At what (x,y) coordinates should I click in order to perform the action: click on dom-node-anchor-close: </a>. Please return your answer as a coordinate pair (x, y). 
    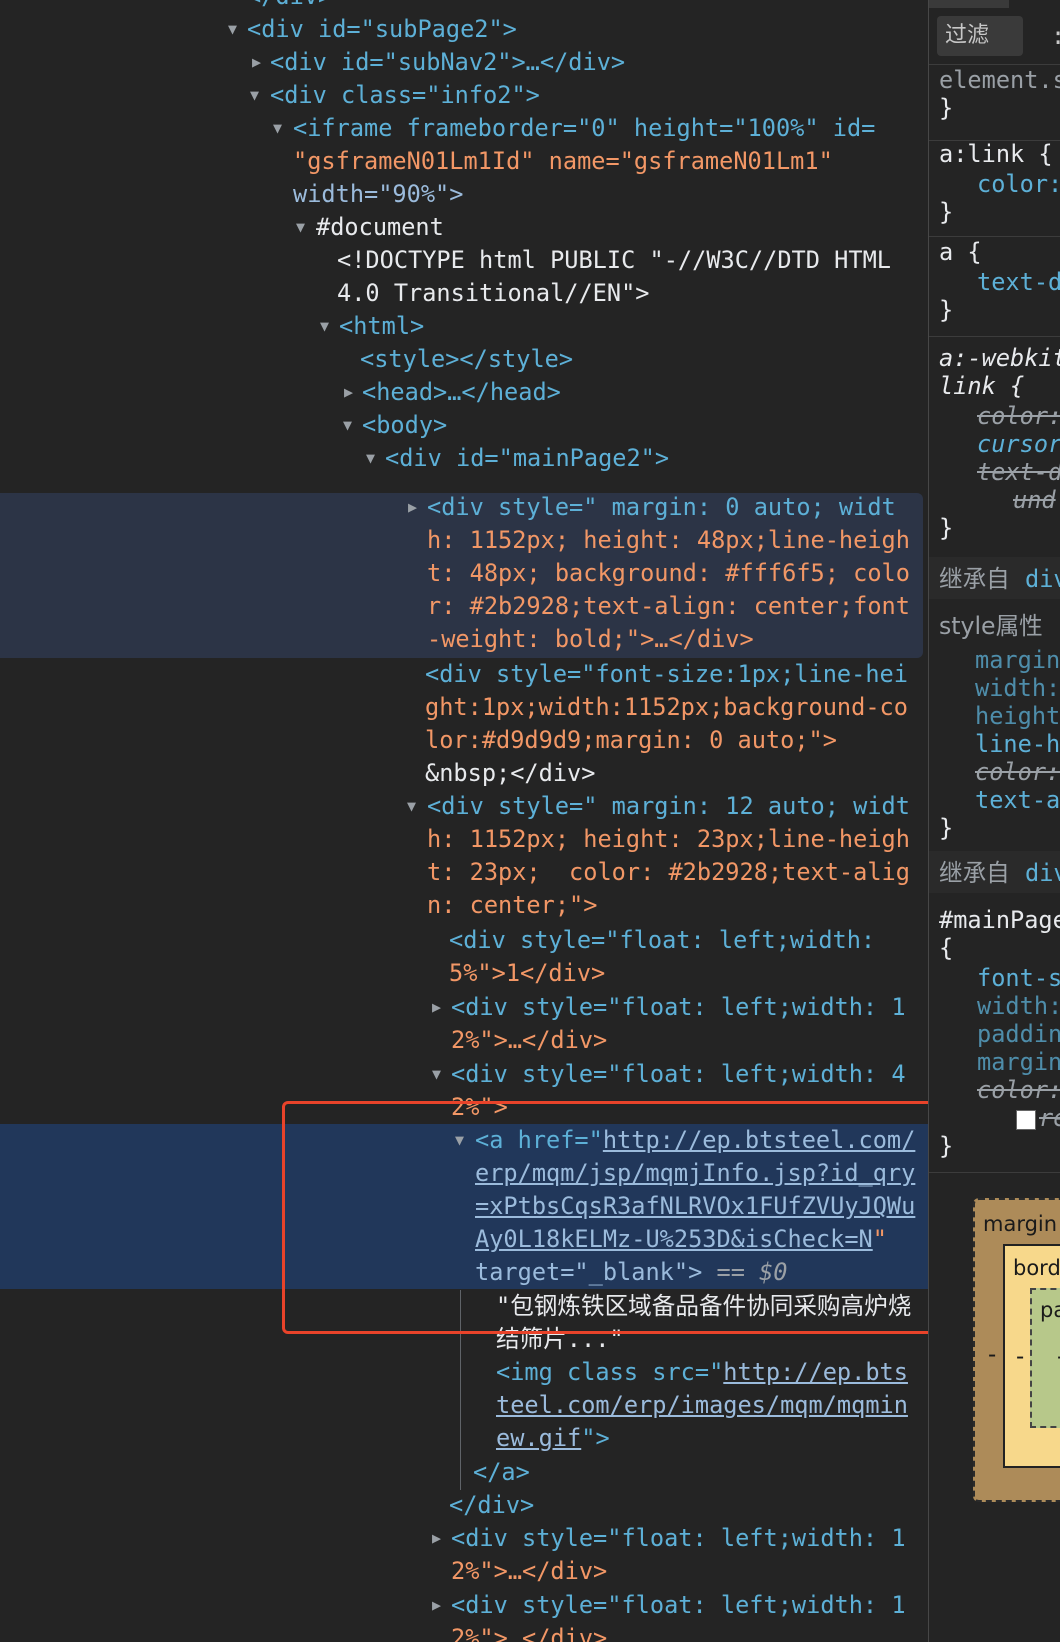
    Looking at the image, I should click on (464, 1472).